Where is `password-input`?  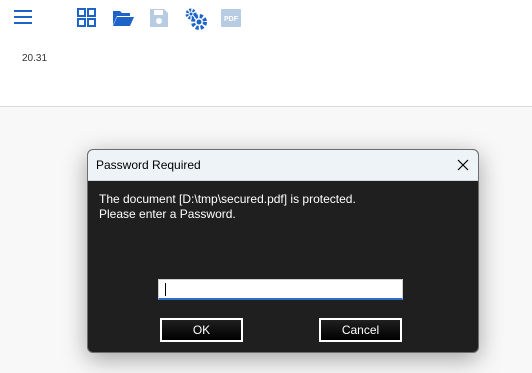
password-input is located at coordinates (280, 289).